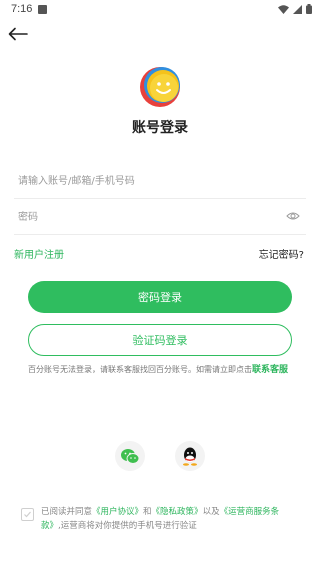 The height and width of the screenshot is (569, 320). What do you see at coordinates (22, 9) in the screenshot?
I see `status-time: 7:16` at bounding box center [22, 9].